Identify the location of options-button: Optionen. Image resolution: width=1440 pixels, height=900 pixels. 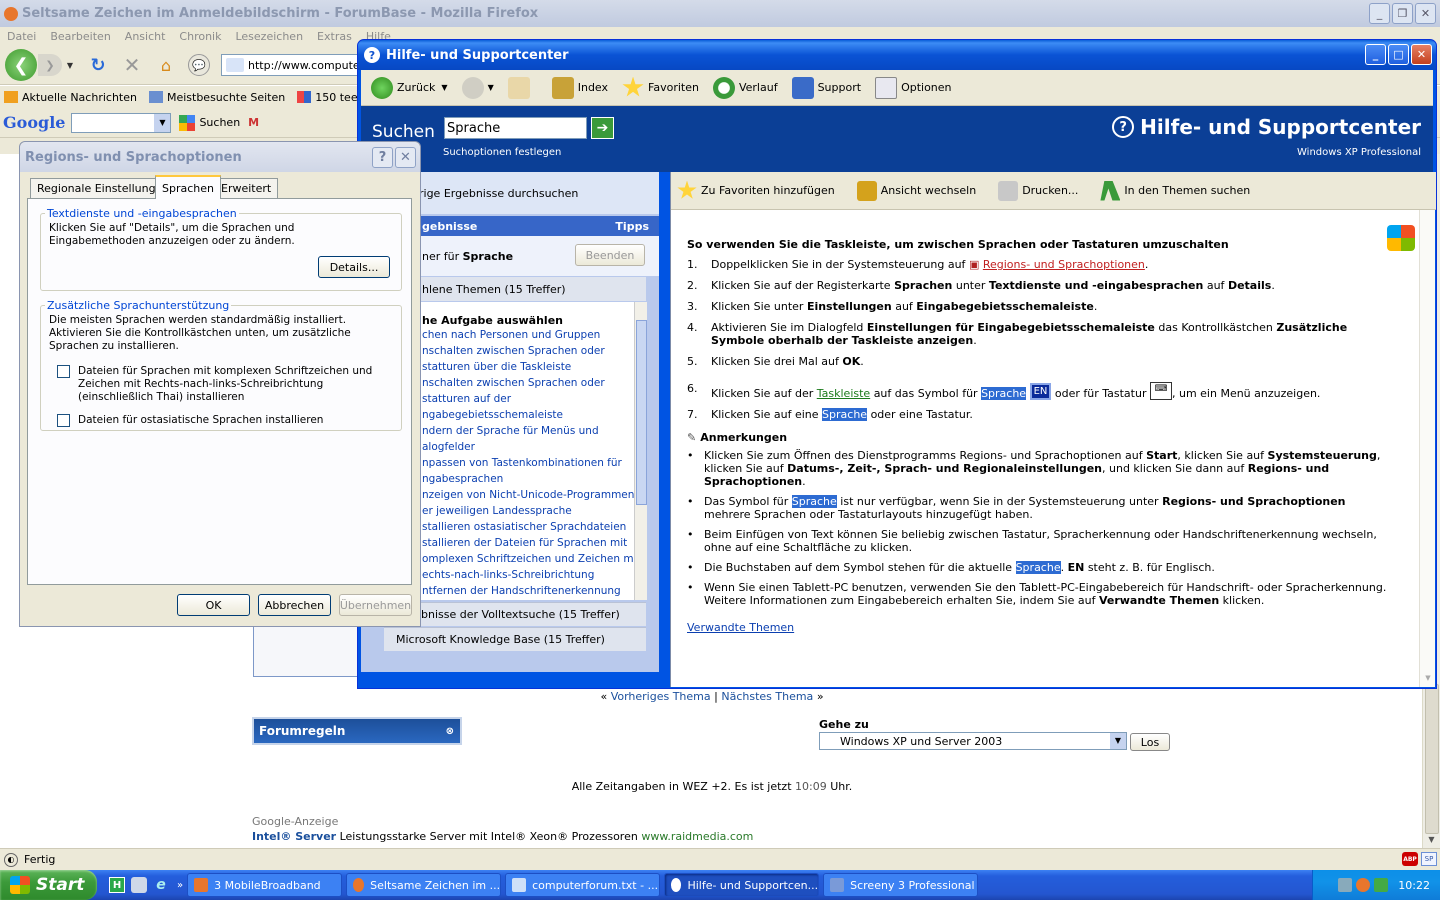
(913, 87).